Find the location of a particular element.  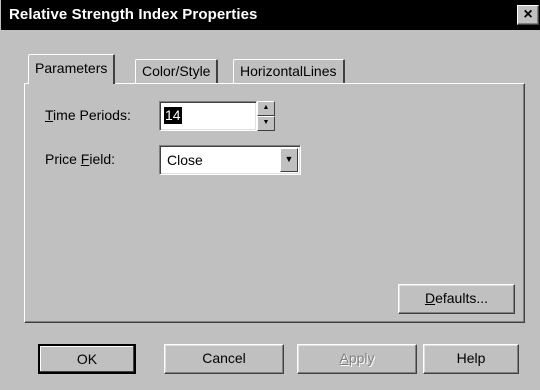

price-field-label: Price Field: is located at coordinates (80, 159).